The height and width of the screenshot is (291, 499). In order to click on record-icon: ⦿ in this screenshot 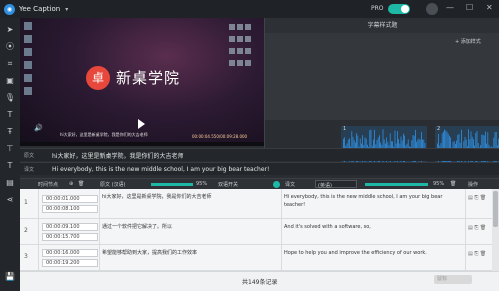, I will do `click(10, 47)`.